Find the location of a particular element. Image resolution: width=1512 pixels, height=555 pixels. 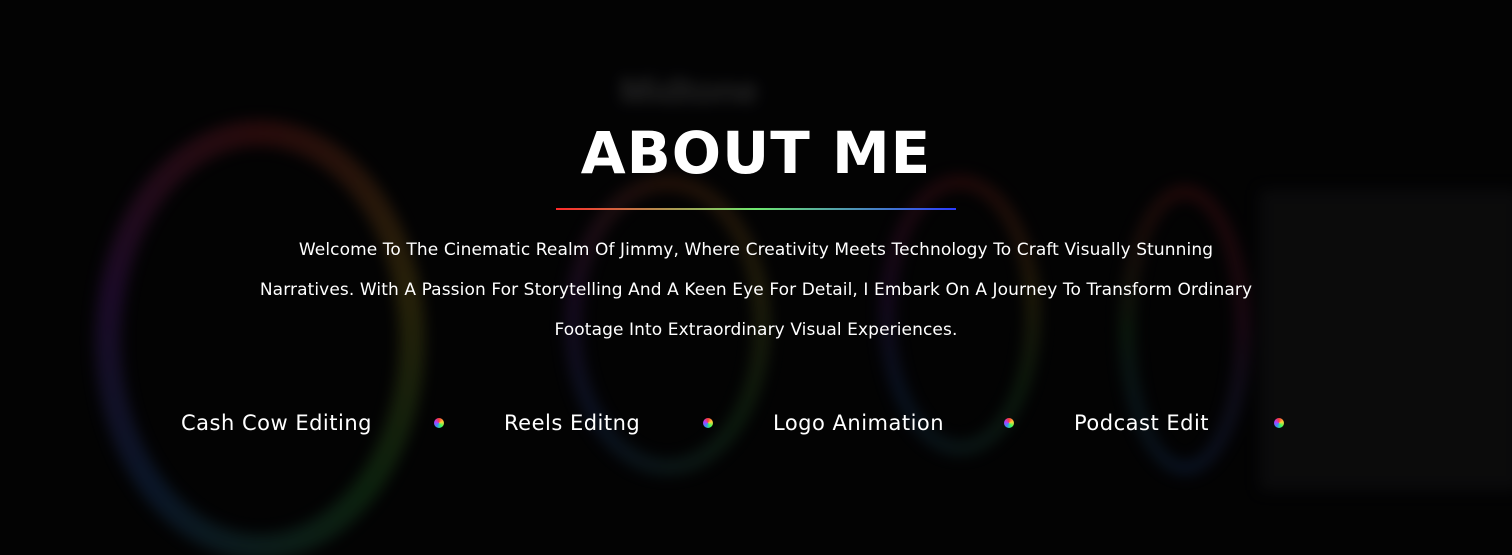

service-podcast-edit: Podcast Edit is located at coordinates (1142, 423).